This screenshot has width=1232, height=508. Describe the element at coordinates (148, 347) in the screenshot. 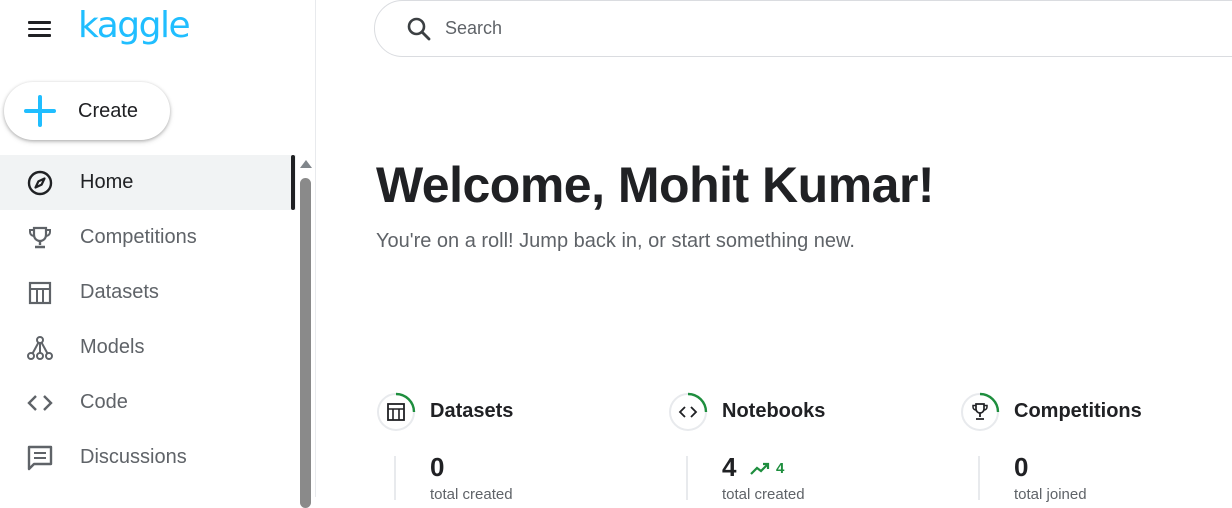

I see `sidebar-item-models: Models` at that location.